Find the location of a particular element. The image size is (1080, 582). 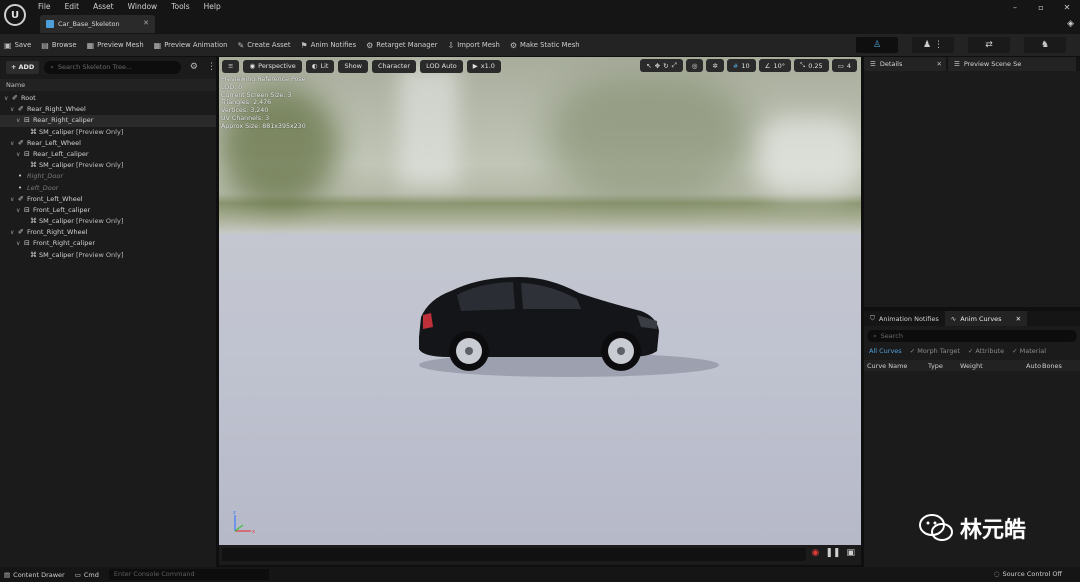

more-options-icon: ⋮ is located at coordinates (211, 67).